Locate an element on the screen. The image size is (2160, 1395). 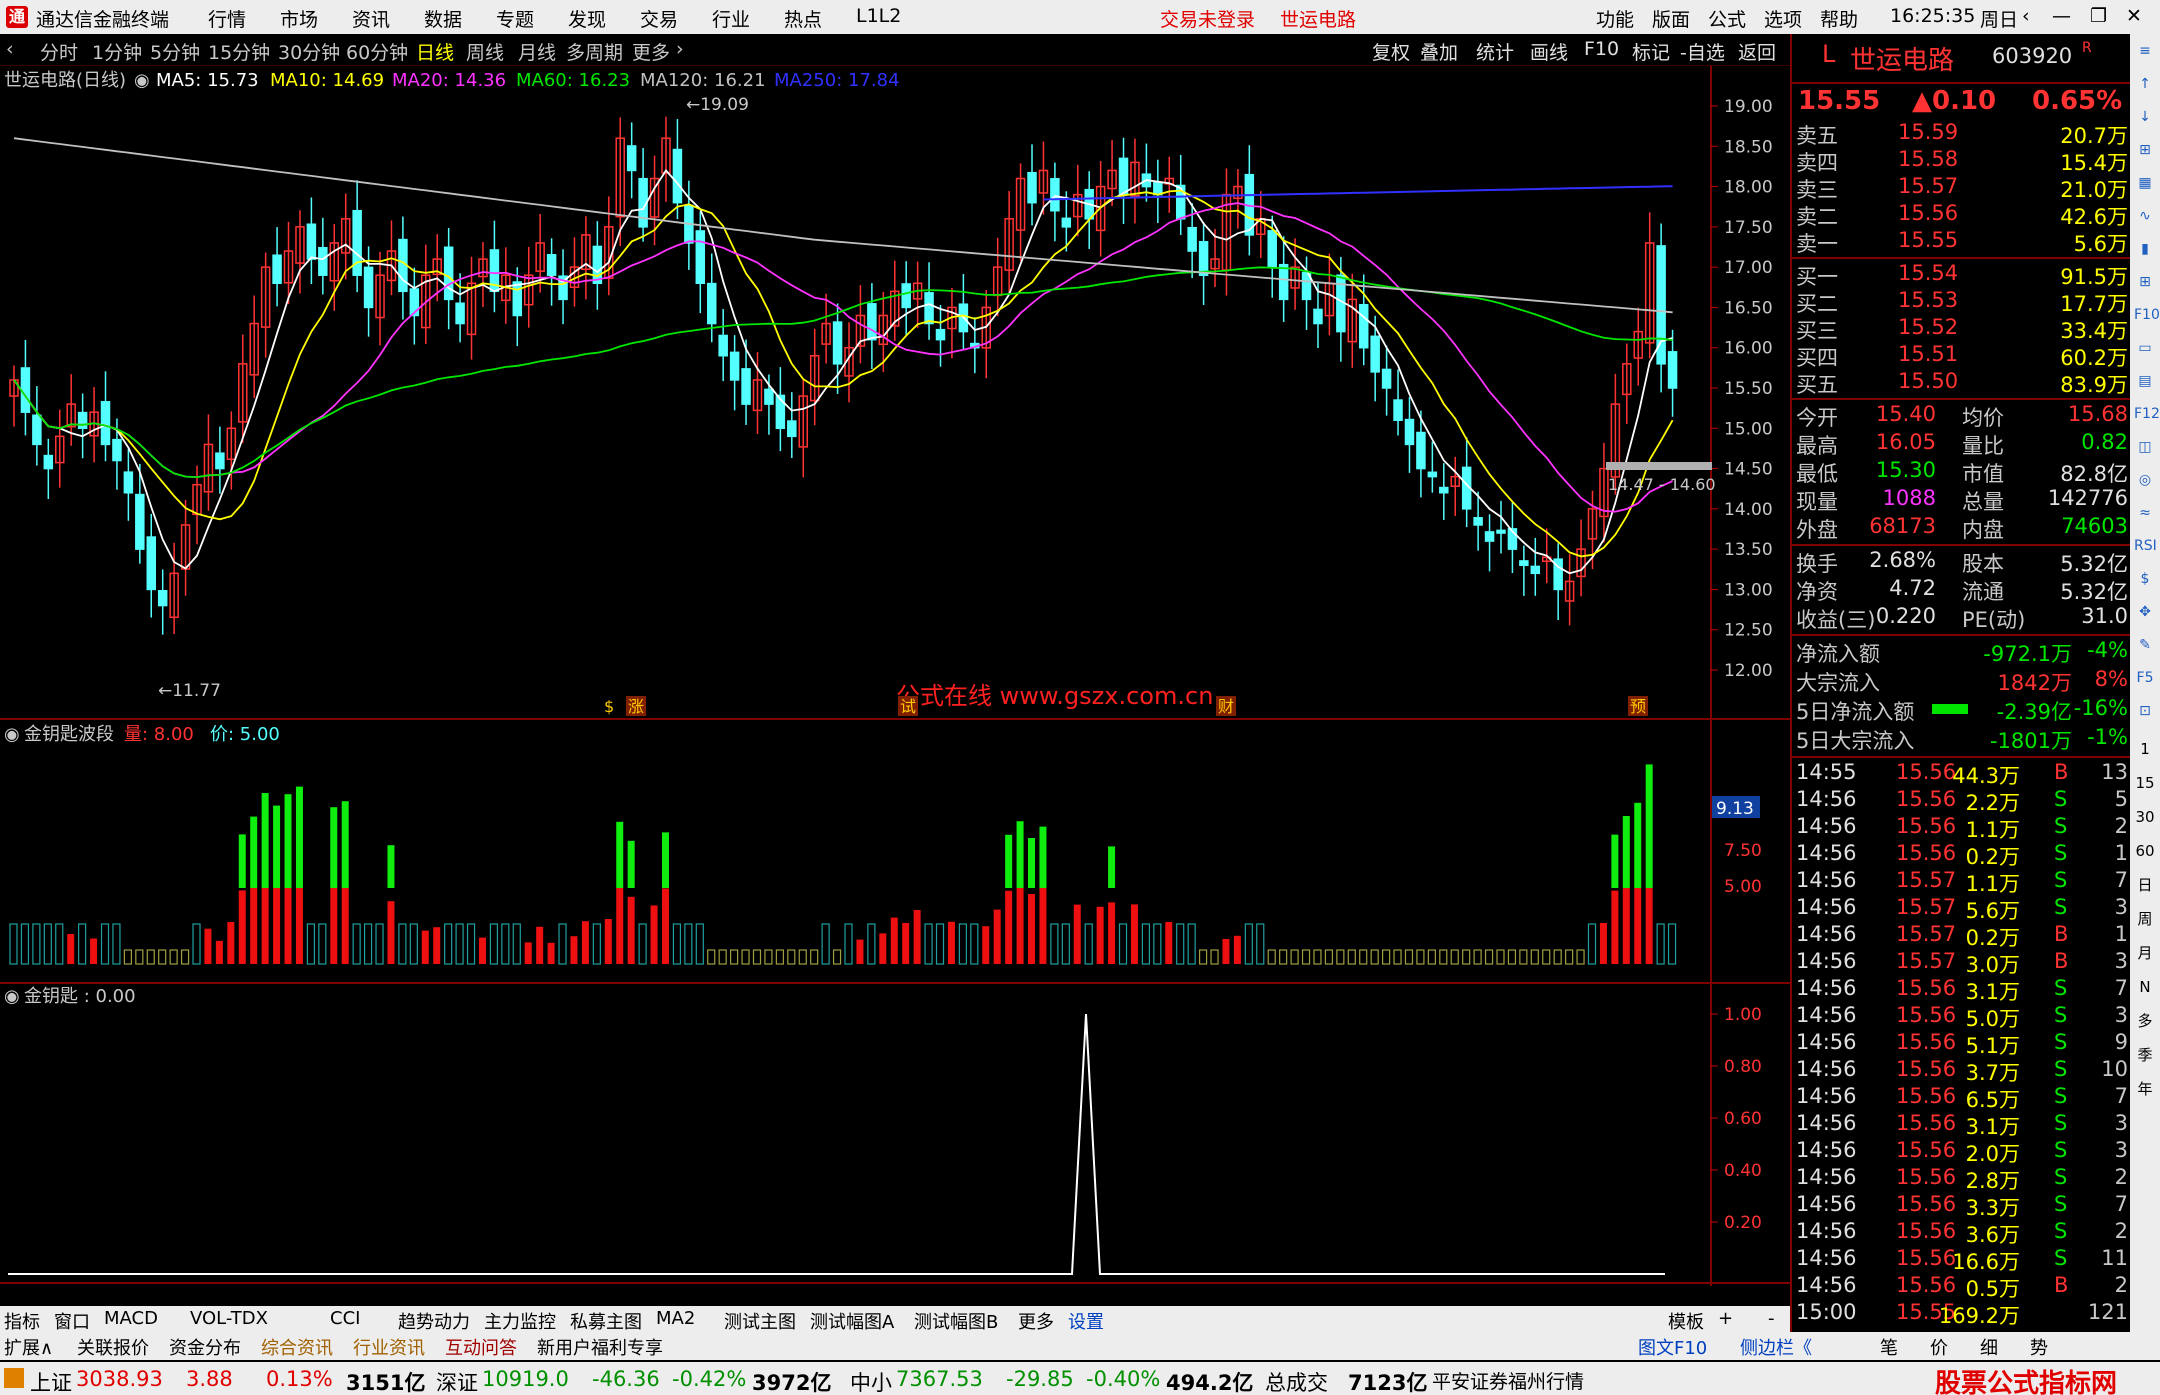
chart-tool-5: 标记 is located at coordinates (1651, 51).